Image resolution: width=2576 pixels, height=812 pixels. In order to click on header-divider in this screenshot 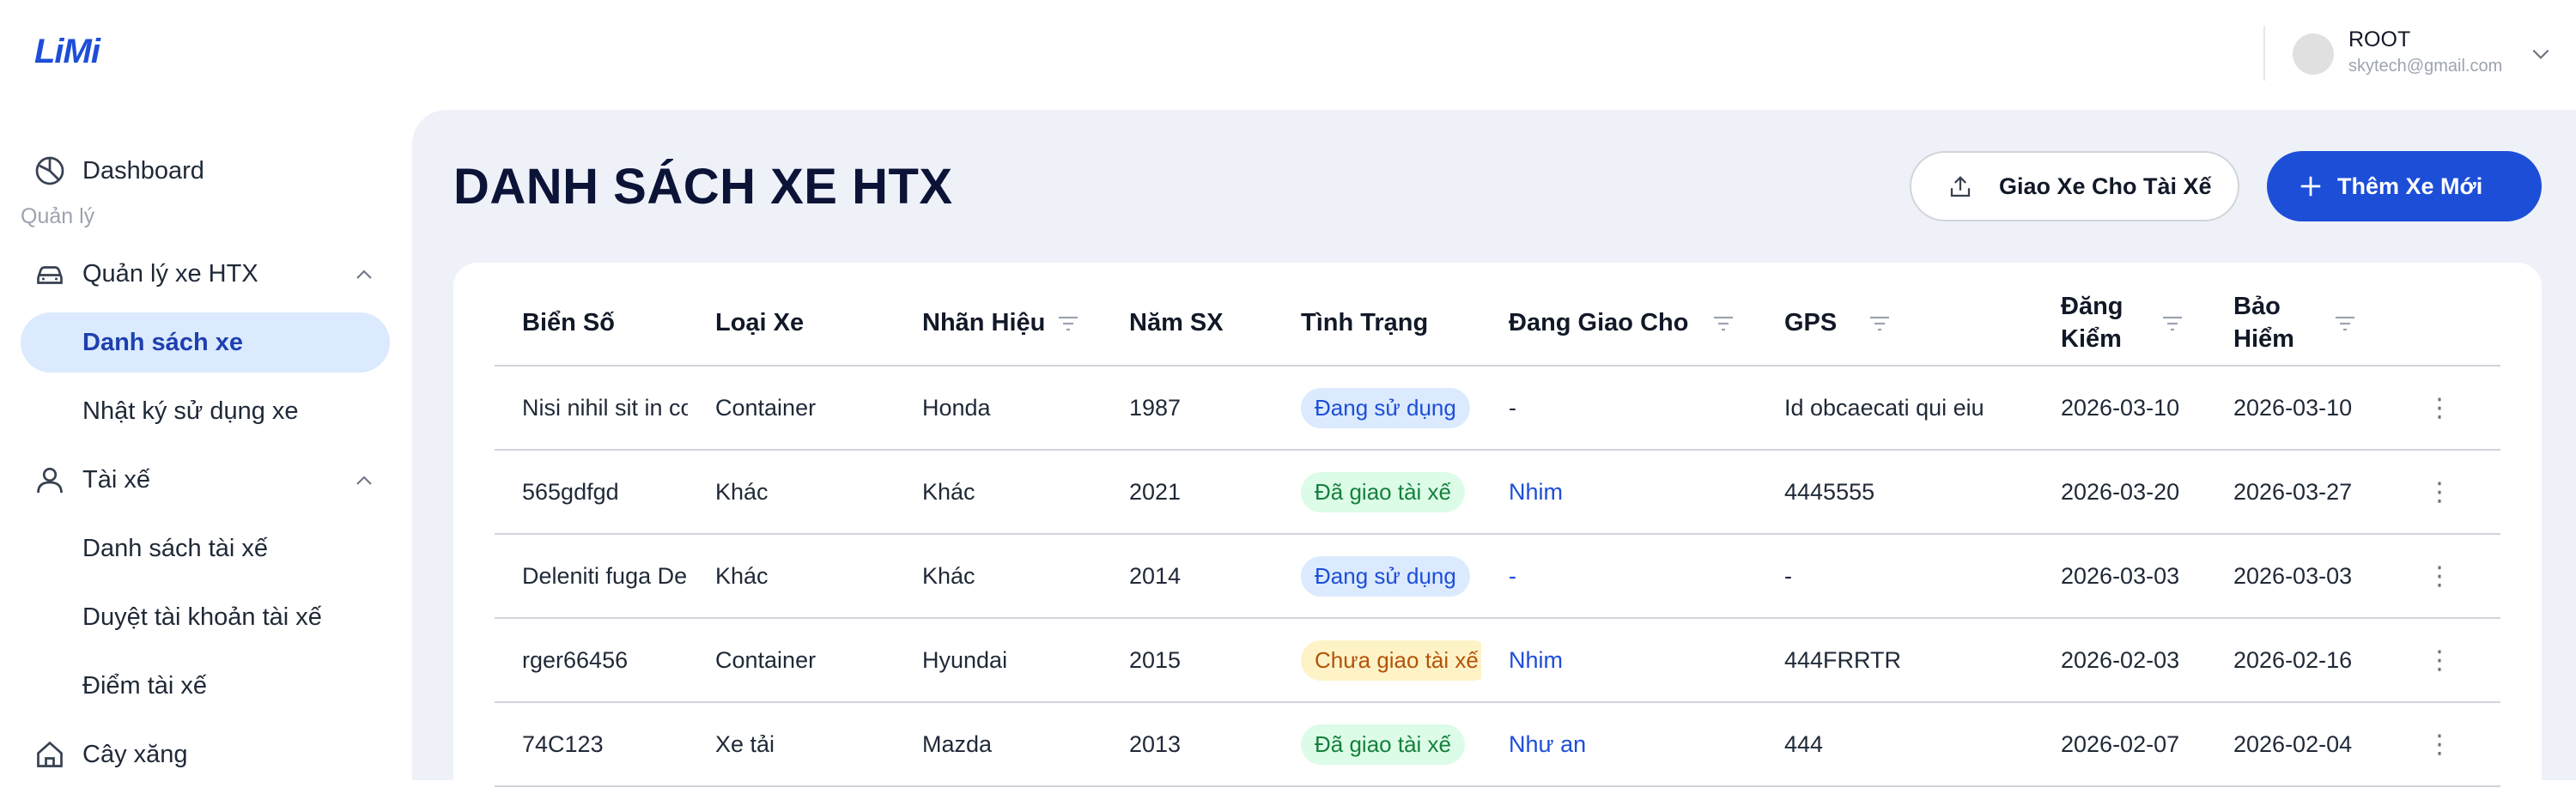, I will do `click(2264, 53)`.